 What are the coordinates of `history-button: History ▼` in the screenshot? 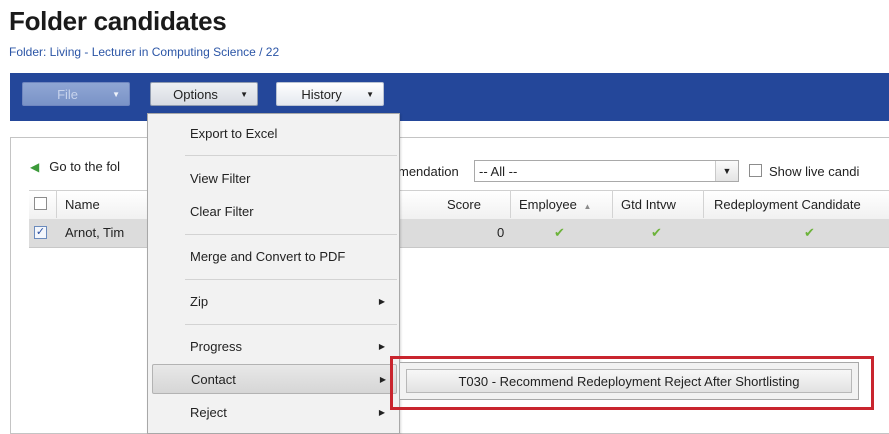 It's located at (330, 94).